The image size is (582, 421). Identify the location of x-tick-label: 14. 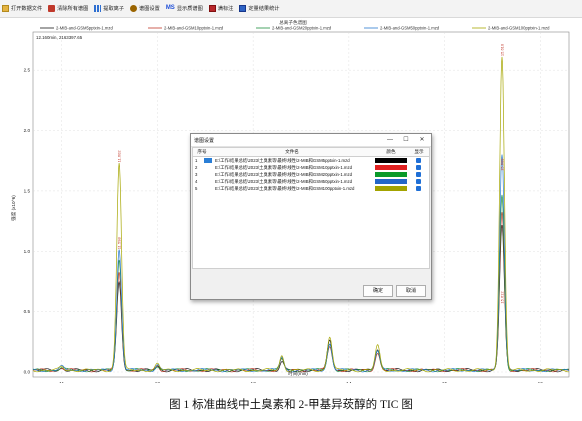
(349, 382).